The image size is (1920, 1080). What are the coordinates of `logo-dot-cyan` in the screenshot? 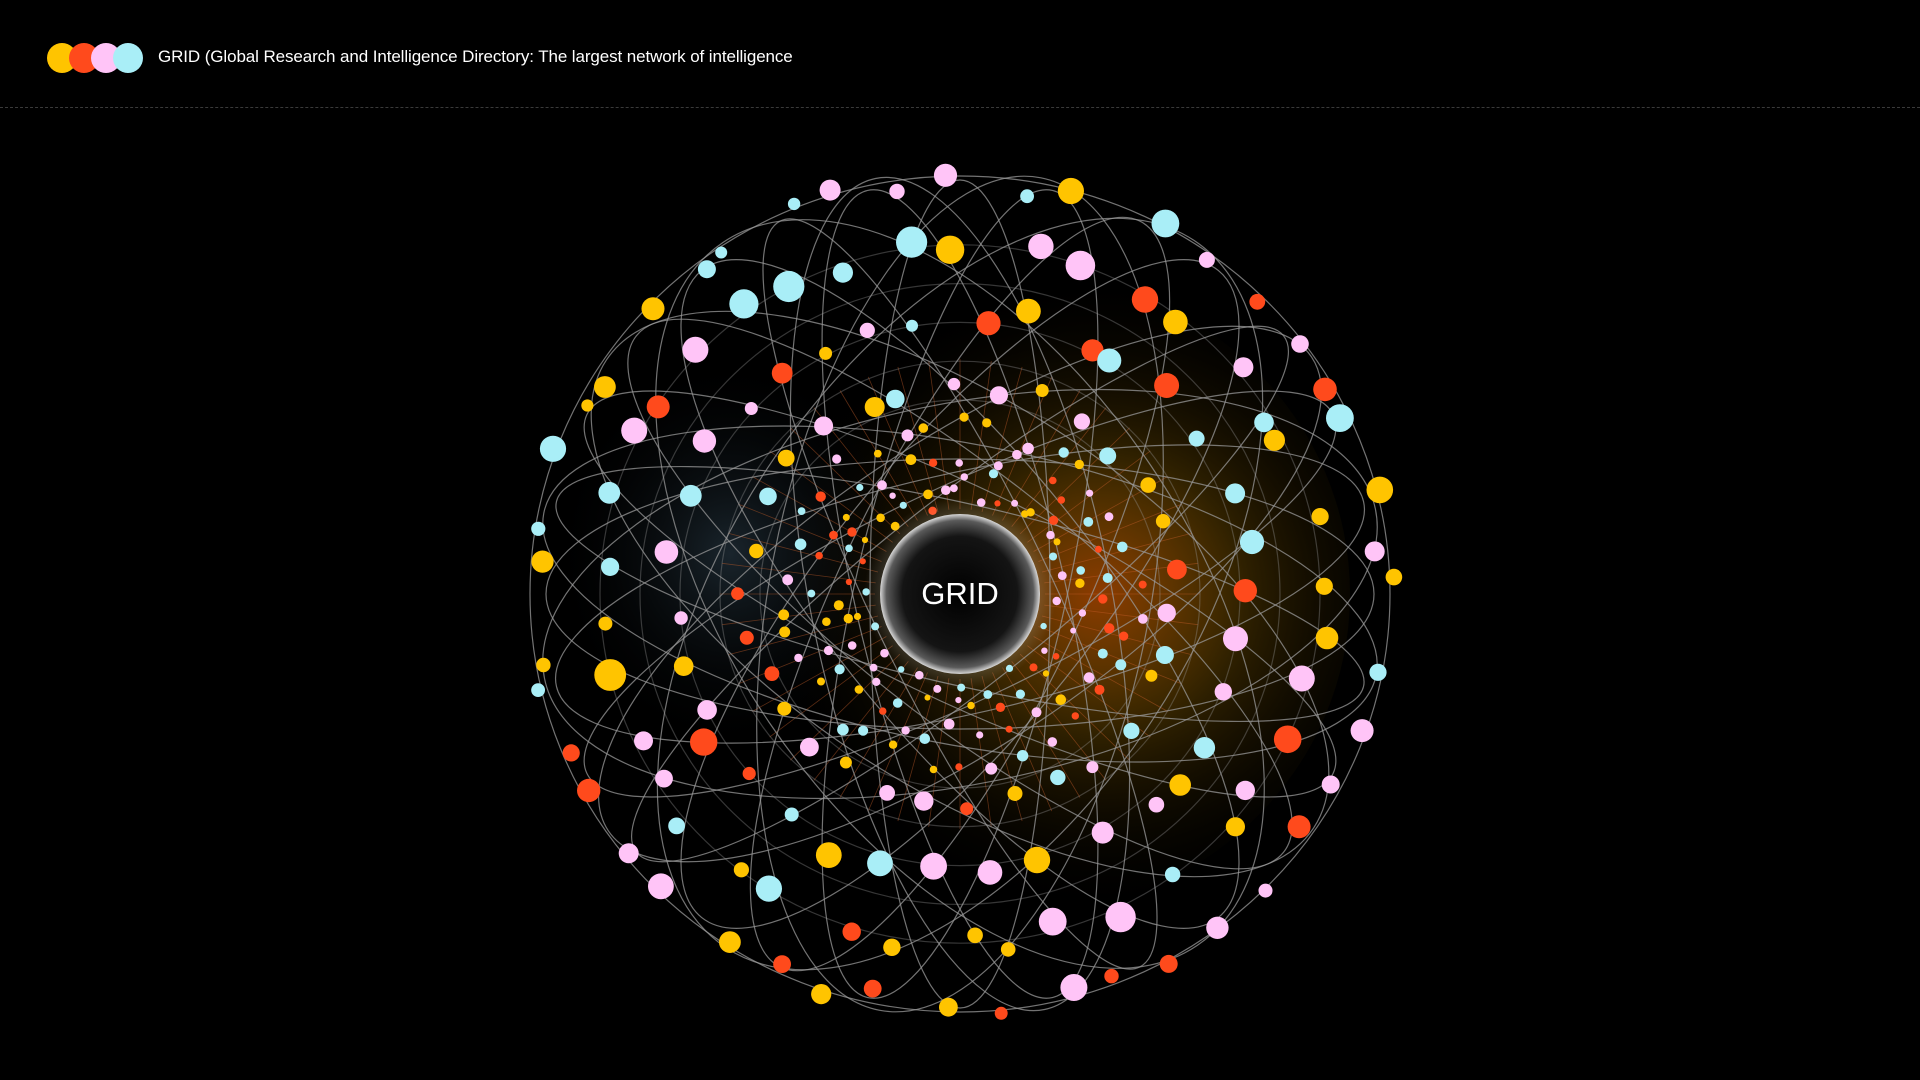 It's located at (128, 58).